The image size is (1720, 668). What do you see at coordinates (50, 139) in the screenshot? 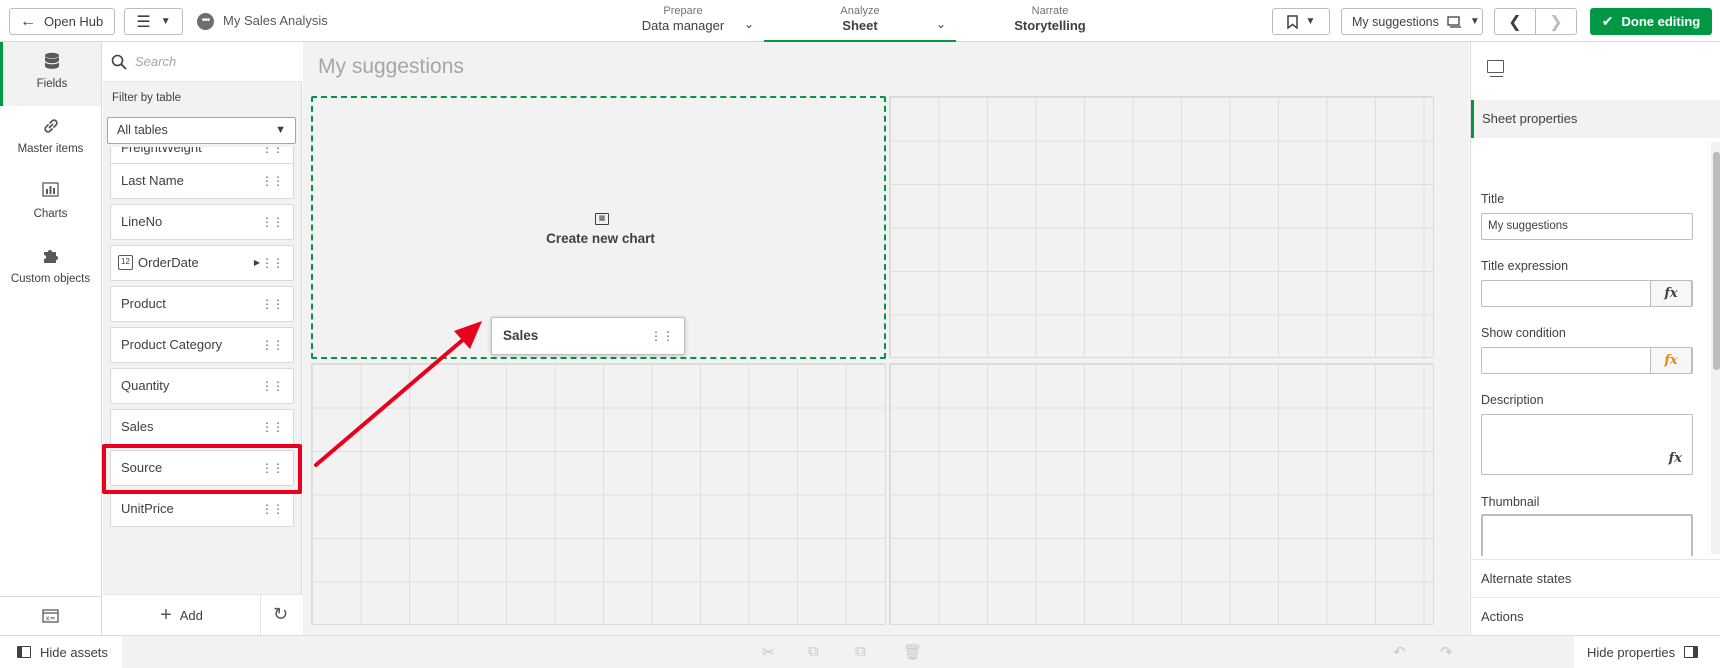
I see `rail-item-master-items: Master items` at bounding box center [50, 139].